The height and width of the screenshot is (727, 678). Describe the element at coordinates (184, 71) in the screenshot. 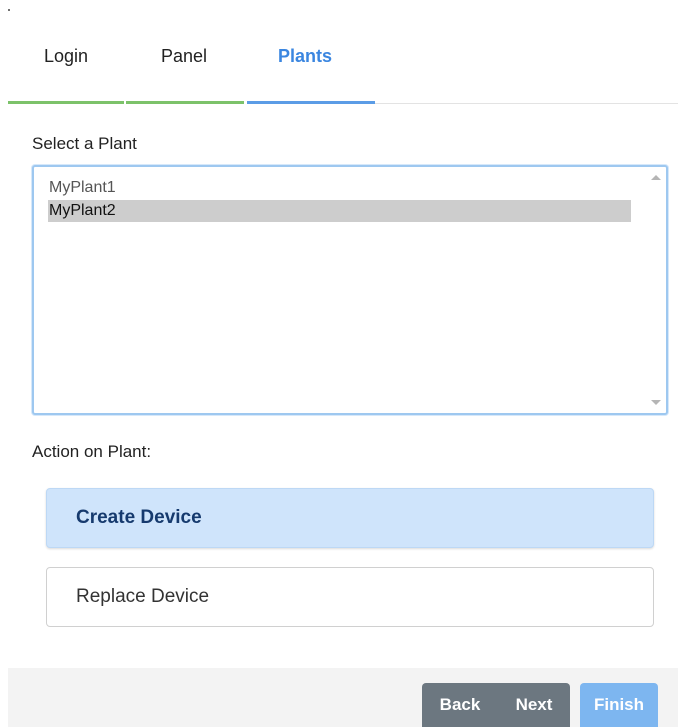

I see `tab-panel: Panel` at that location.